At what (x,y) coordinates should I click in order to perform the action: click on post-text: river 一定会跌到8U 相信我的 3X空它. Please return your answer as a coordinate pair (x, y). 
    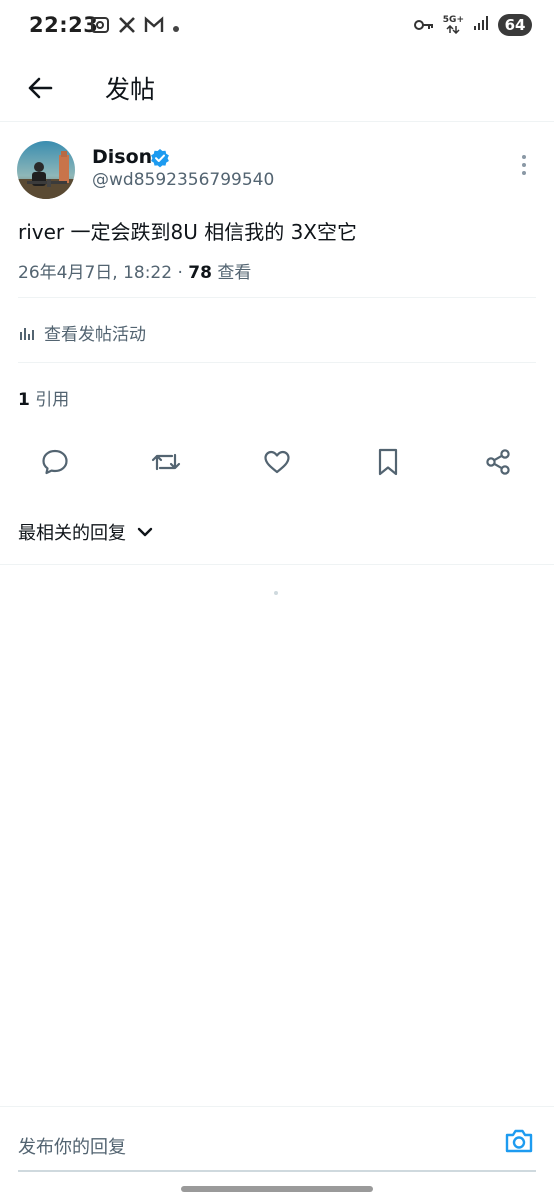
    Looking at the image, I should click on (188, 232).